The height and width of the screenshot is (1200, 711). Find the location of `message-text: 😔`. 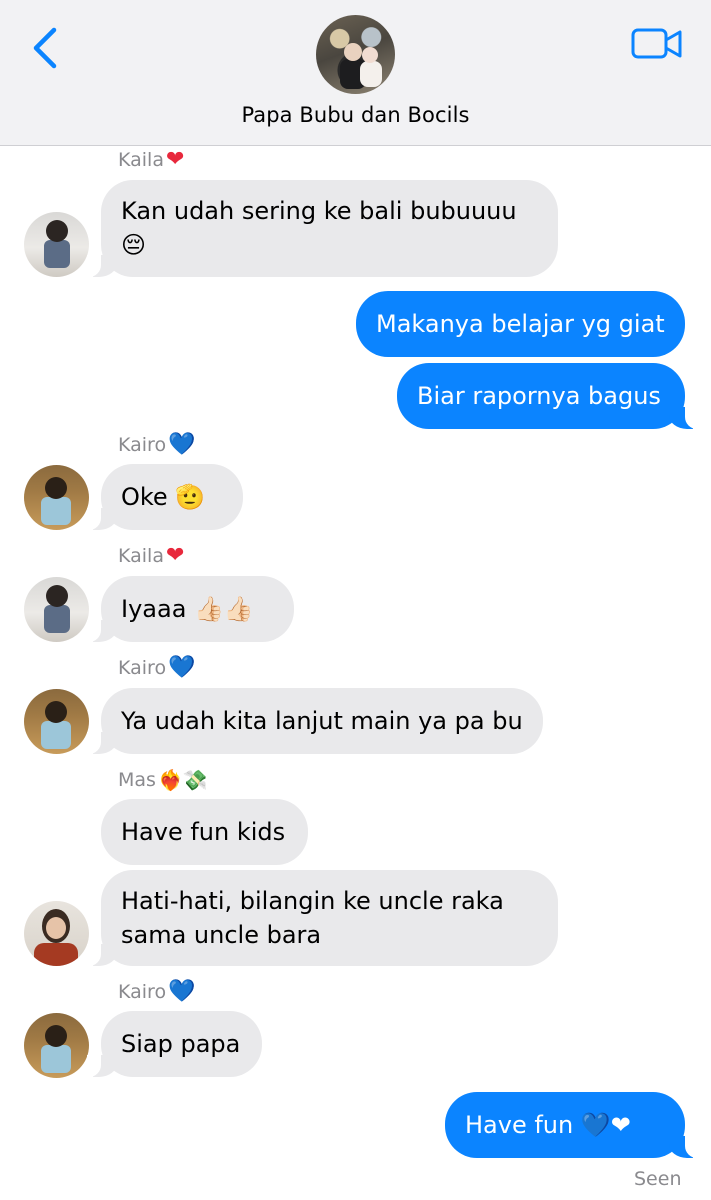

message-text: 😔 is located at coordinates (134, 245).